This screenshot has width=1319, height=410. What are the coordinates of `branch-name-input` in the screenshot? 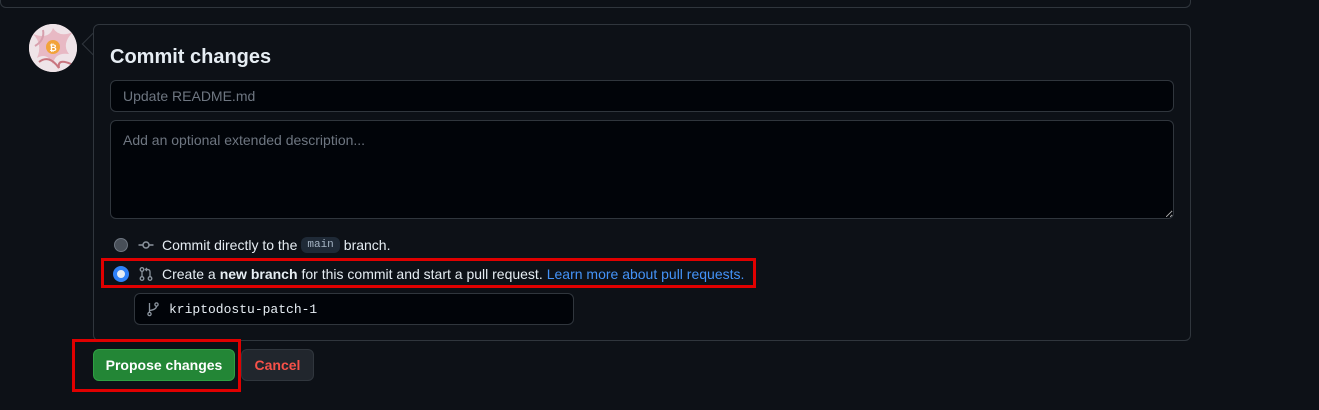 It's located at (369, 309).